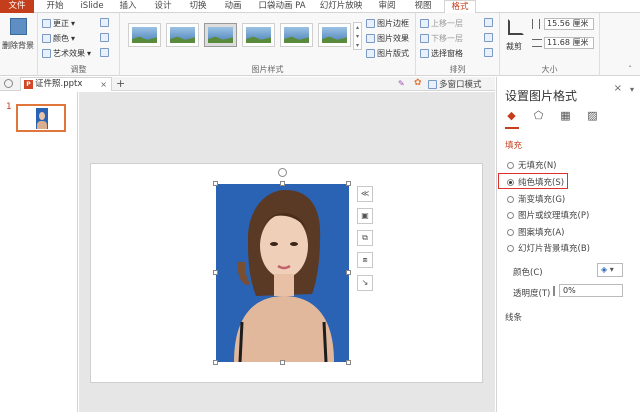 This screenshot has height=412, width=640. What do you see at coordinates (128, 6) in the screenshot?
I see `tab-insert: 插入` at bounding box center [128, 6].